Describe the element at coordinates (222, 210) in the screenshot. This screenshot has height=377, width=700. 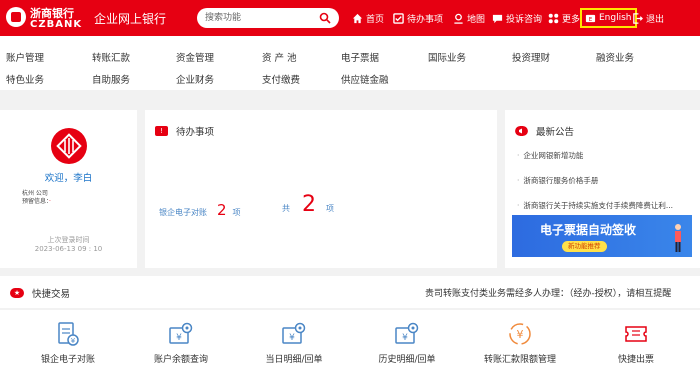
I see `todo-item-count: 2` at that location.